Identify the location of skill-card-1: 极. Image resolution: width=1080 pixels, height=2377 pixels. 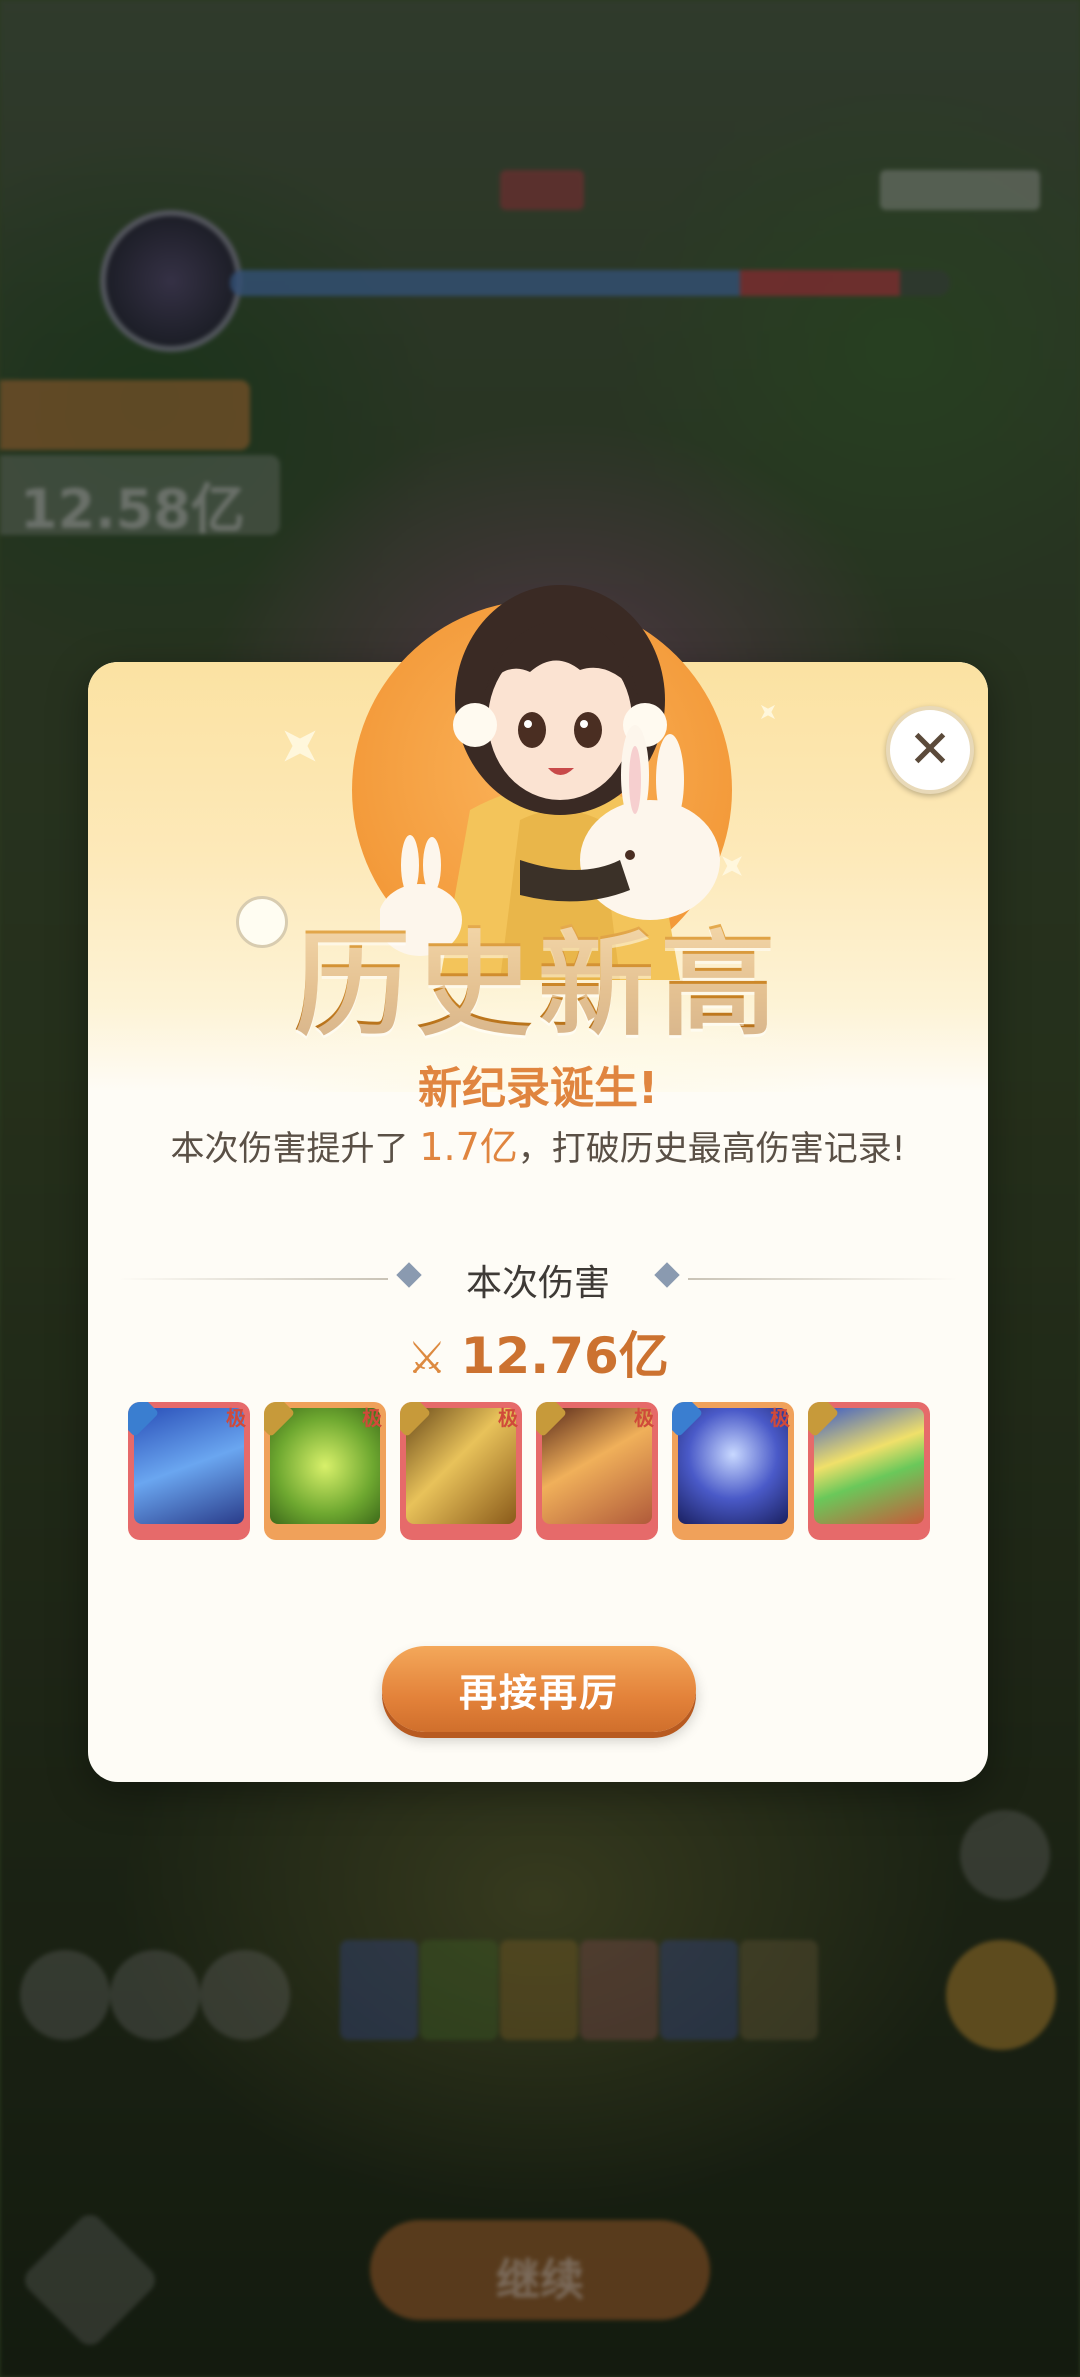
(189, 1471).